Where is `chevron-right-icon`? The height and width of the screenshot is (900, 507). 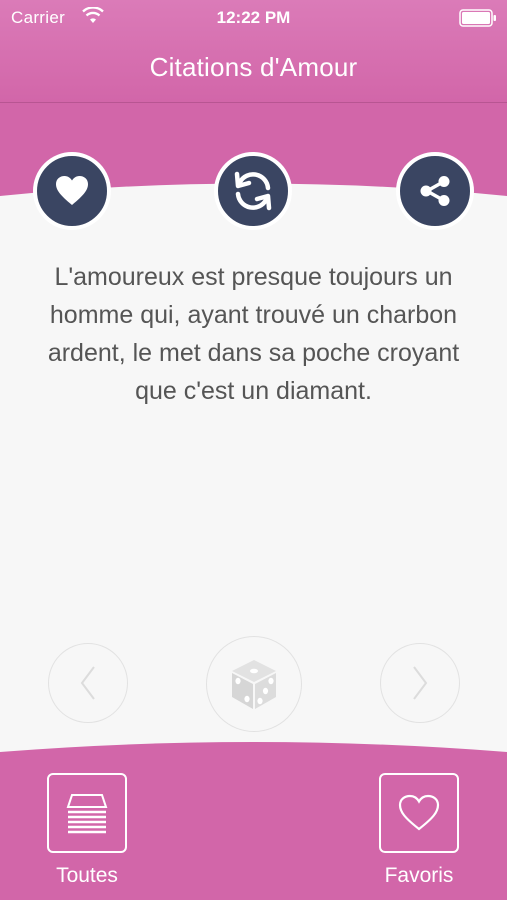 chevron-right-icon is located at coordinates (420, 683).